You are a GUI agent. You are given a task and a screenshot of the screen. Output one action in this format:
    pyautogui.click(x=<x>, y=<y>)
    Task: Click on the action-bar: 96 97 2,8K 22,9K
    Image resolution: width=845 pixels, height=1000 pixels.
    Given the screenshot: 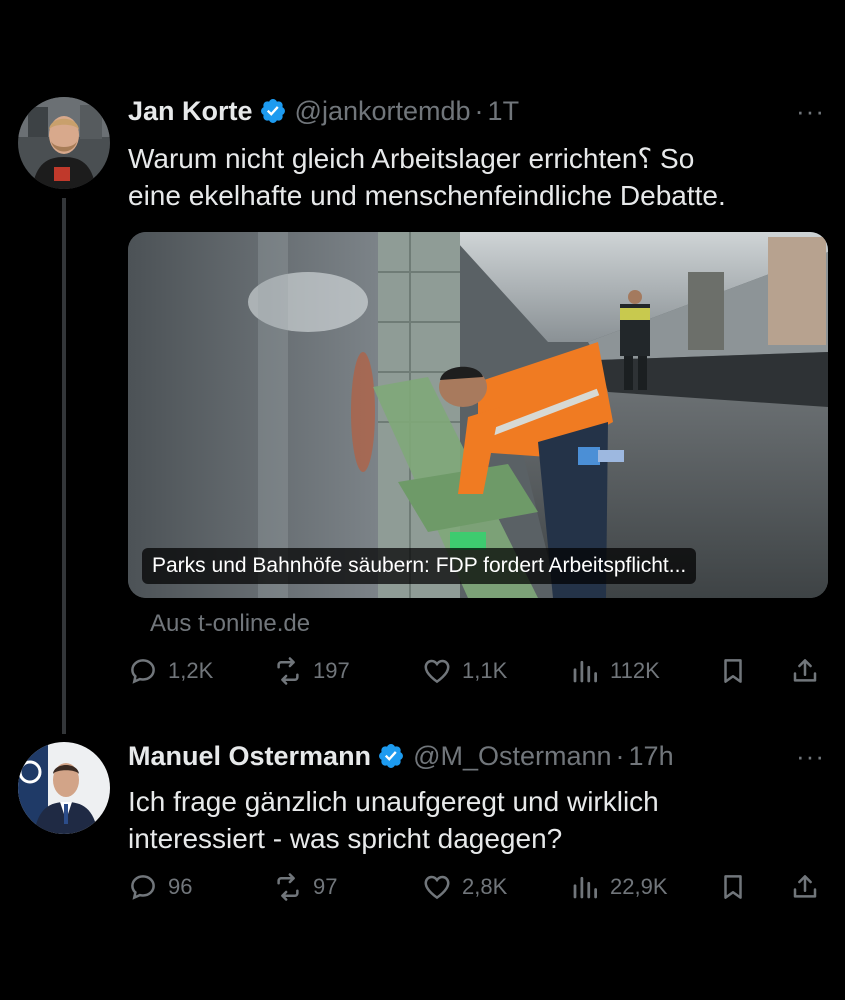 What is the action you would take?
    pyautogui.click(x=478, y=892)
    